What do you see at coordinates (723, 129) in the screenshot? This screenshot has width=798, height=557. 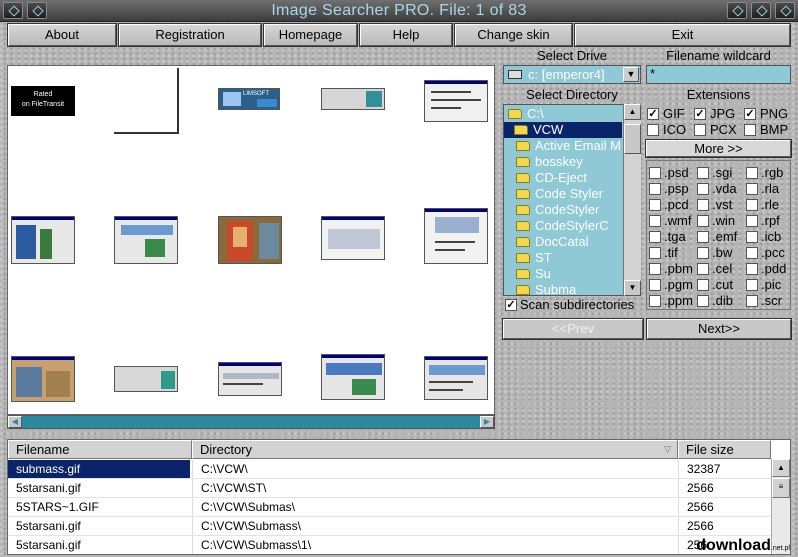 I see `ext-pcx-label: PCX` at bounding box center [723, 129].